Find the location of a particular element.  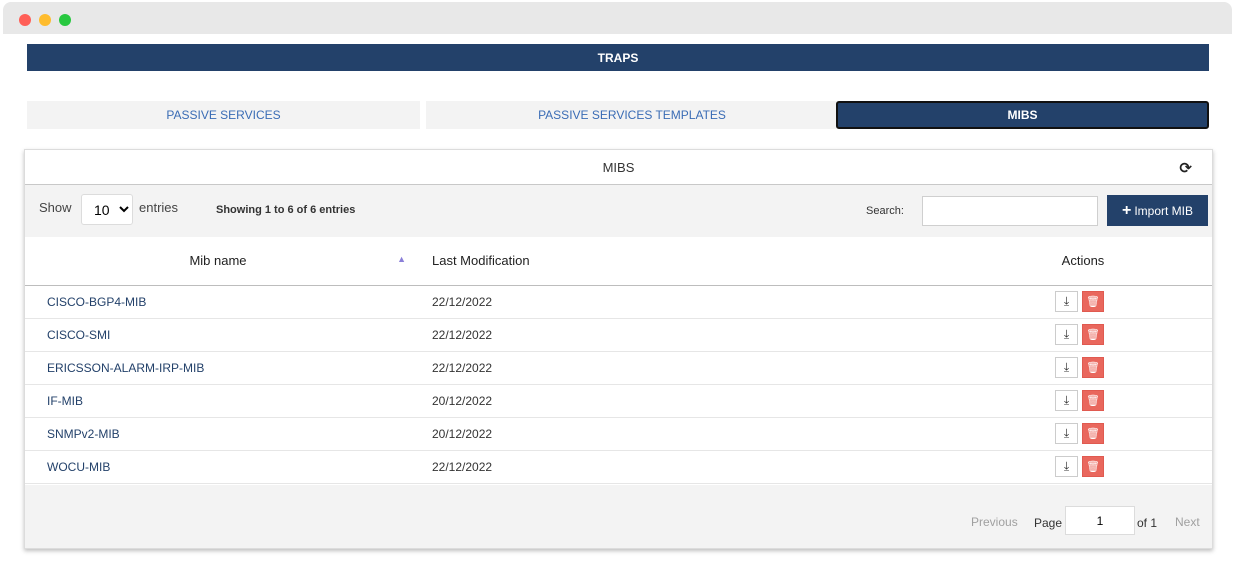

mib-name-link: SNMPv2-MIB is located at coordinates (218, 434).